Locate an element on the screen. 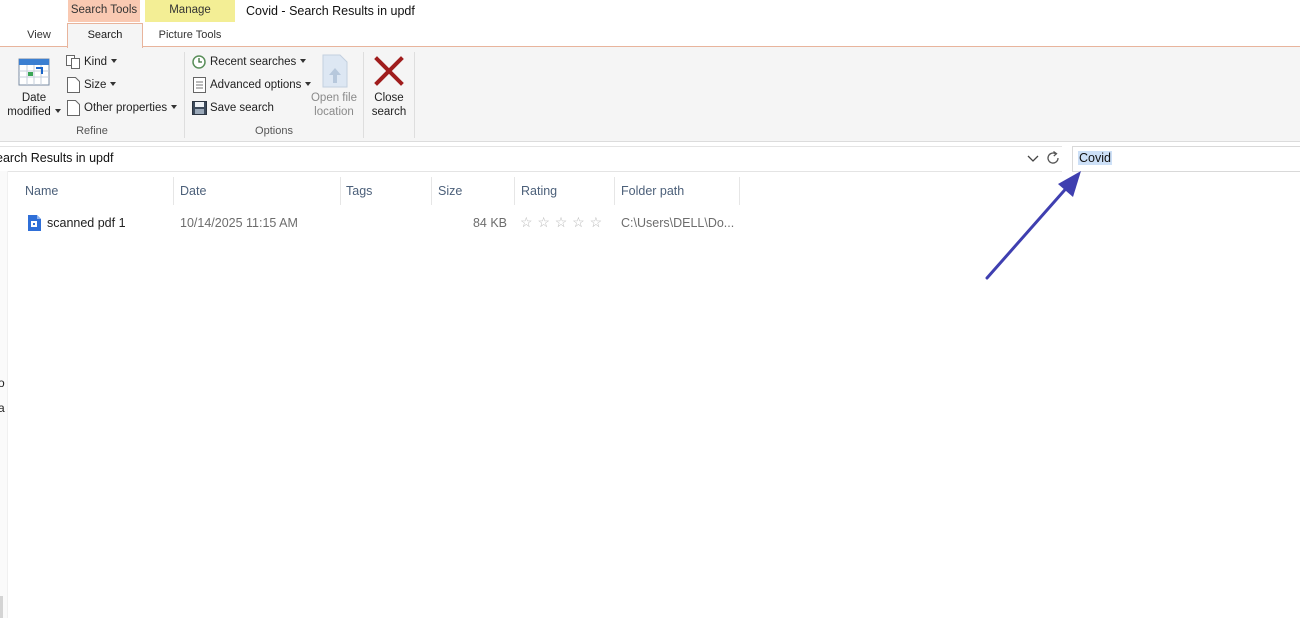 This screenshot has height=618, width=1300. date-modified-label-2: modified is located at coordinates (29, 112).